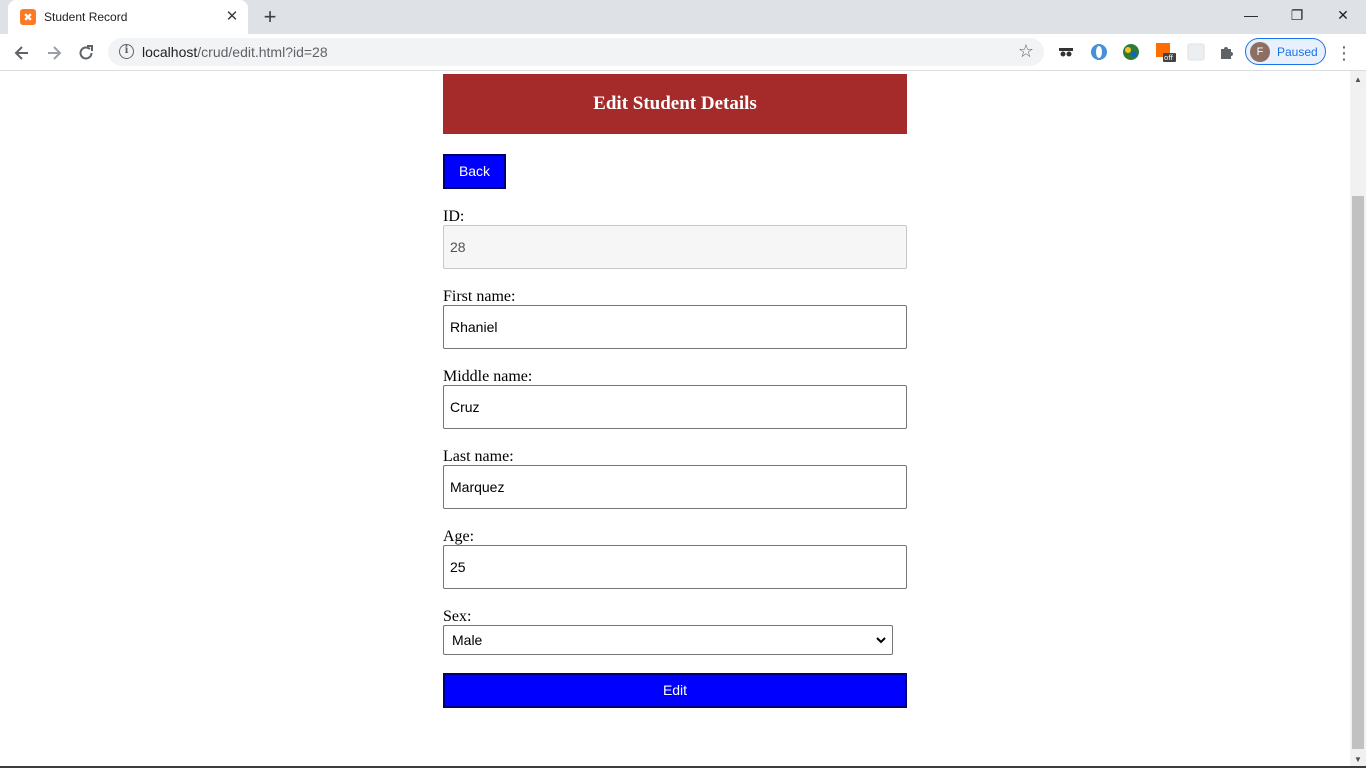 The image size is (1366, 768). I want to click on age-label: Age:, so click(459, 536).